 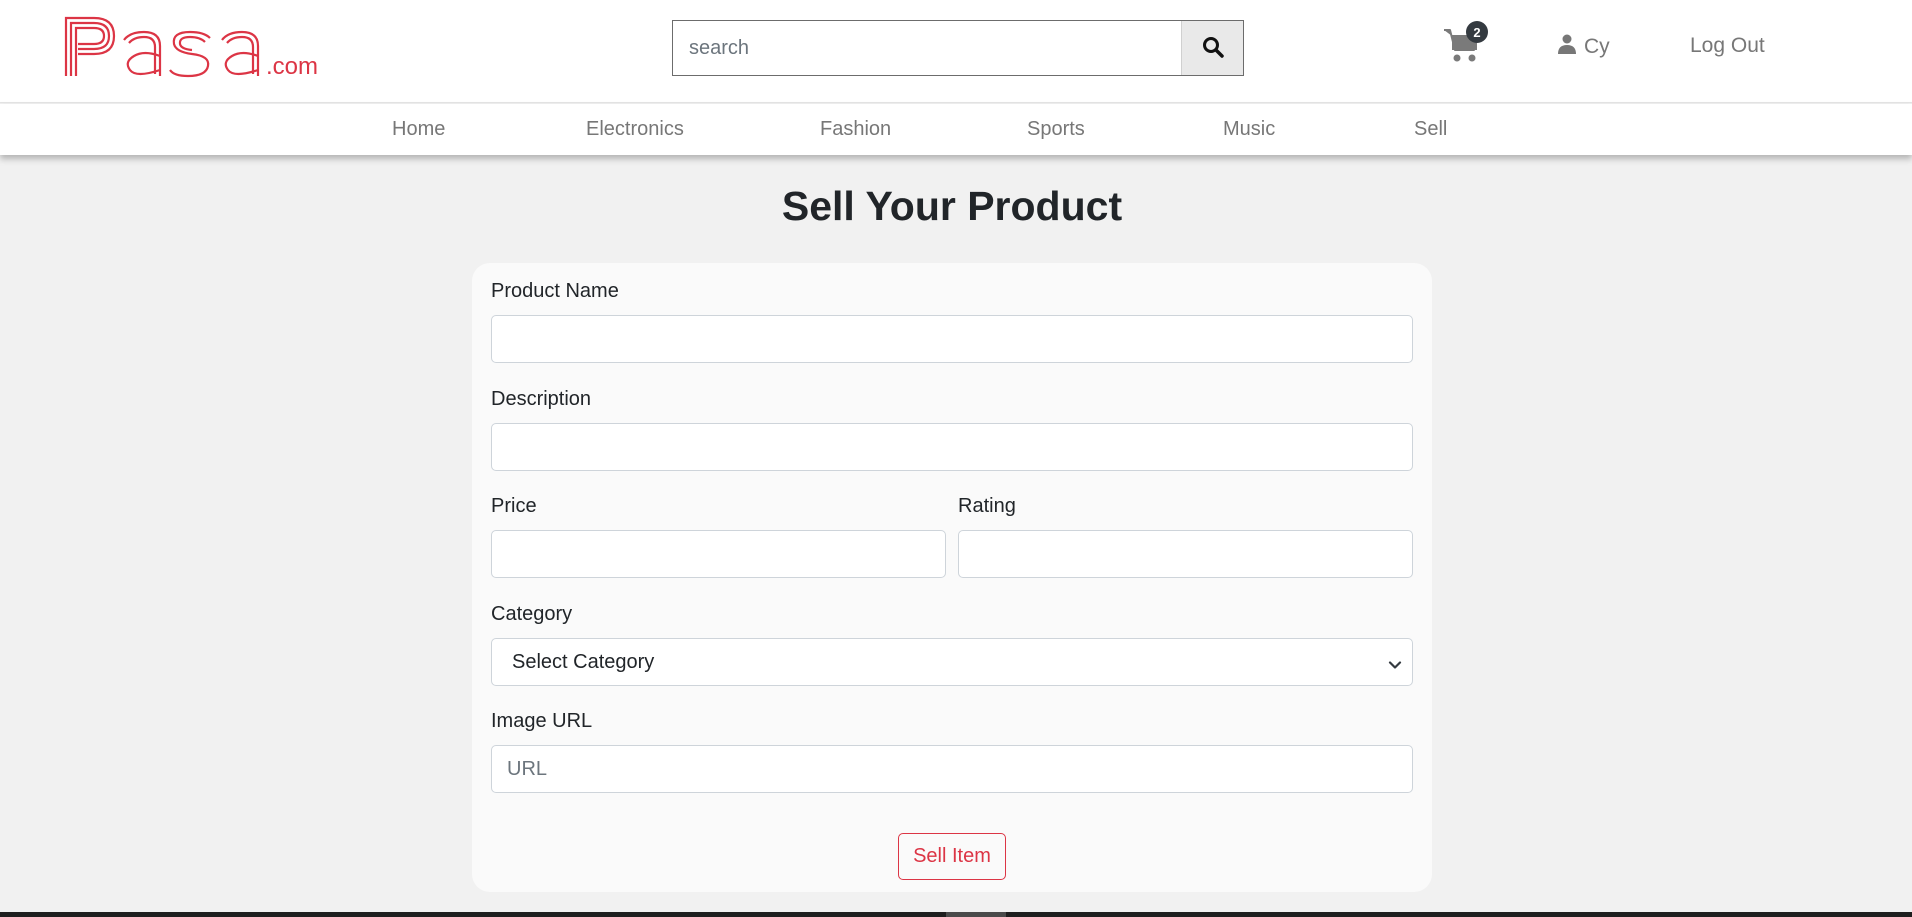 What do you see at coordinates (976, 914) in the screenshot?
I see `scrollbar-thumb` at bounding box center [976, 914].